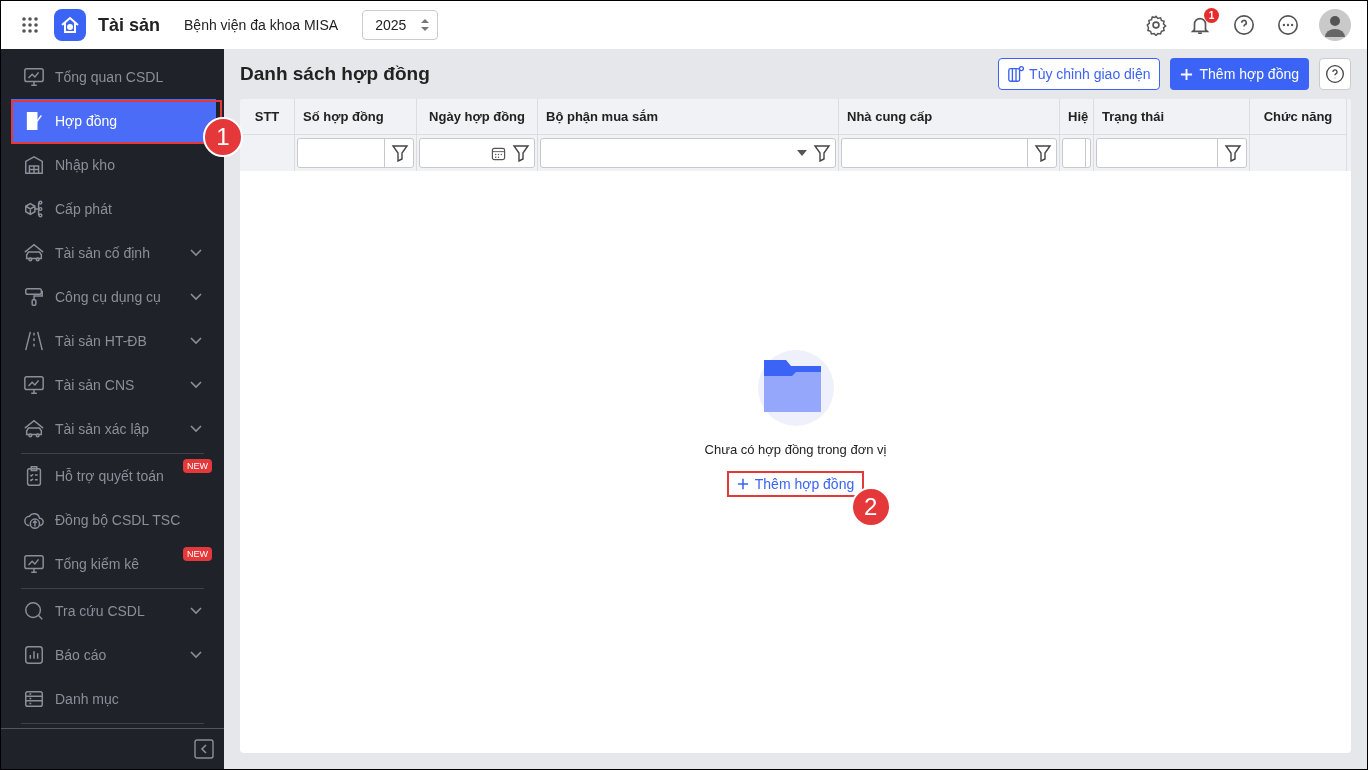 Image resolution: width=1368 pixels, height=770 pixels. Describe the element at coordinates (425, 25) in the screenshot. I see `spinner-icon` at that location.